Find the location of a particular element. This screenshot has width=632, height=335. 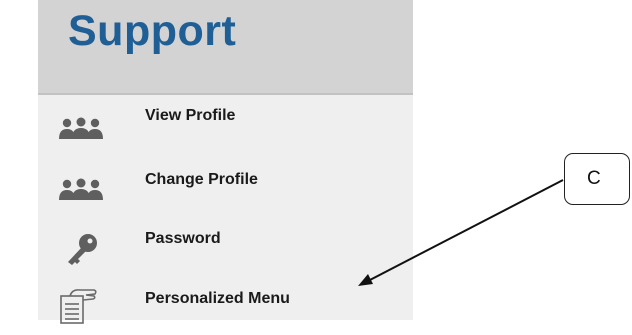

menu-item-password: Password is located at coordinates (225, 246).